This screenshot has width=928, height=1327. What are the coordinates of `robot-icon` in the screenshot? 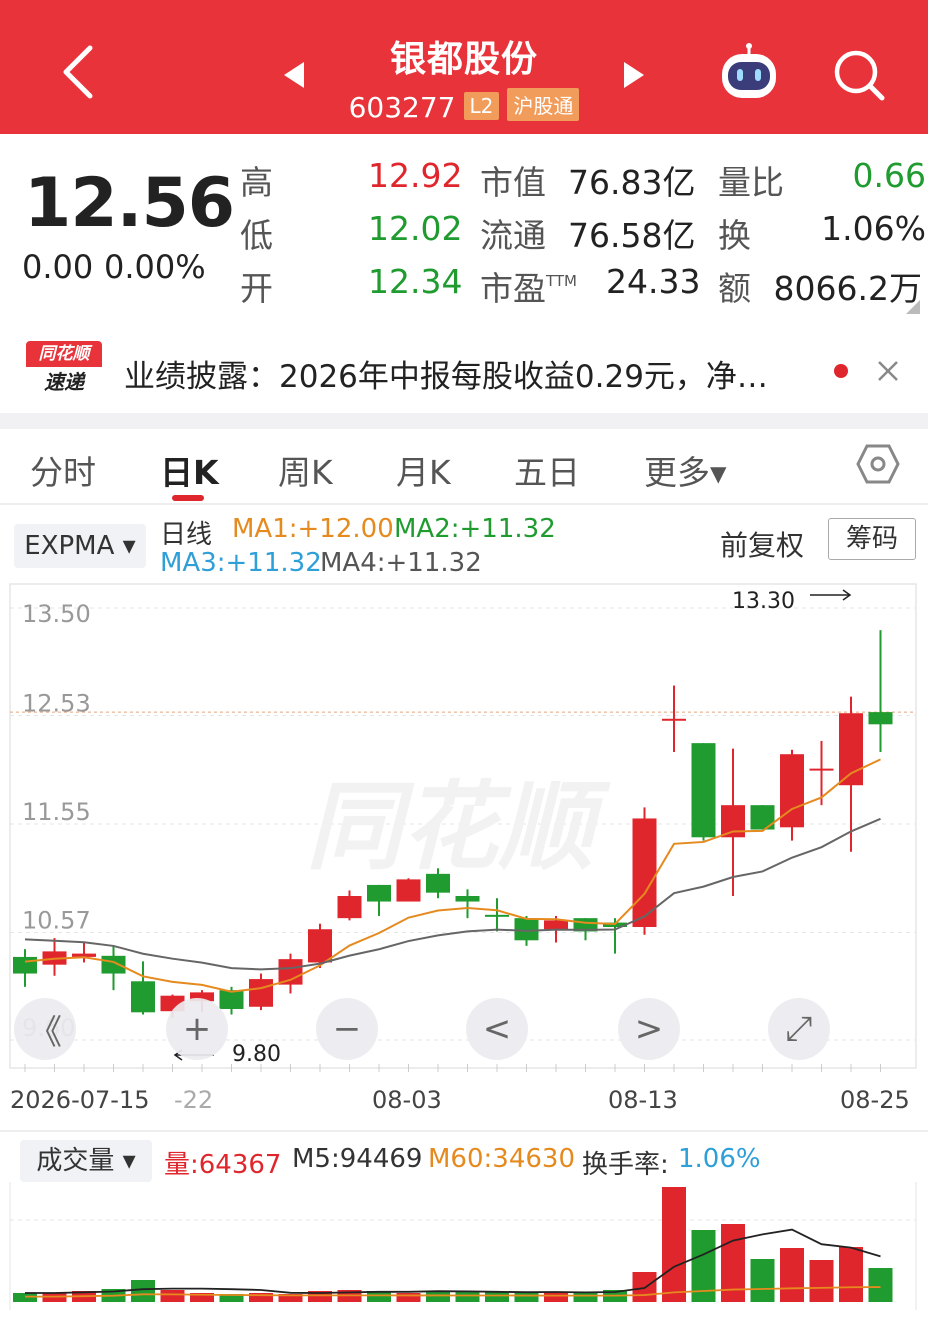 It's located at (749, 73).